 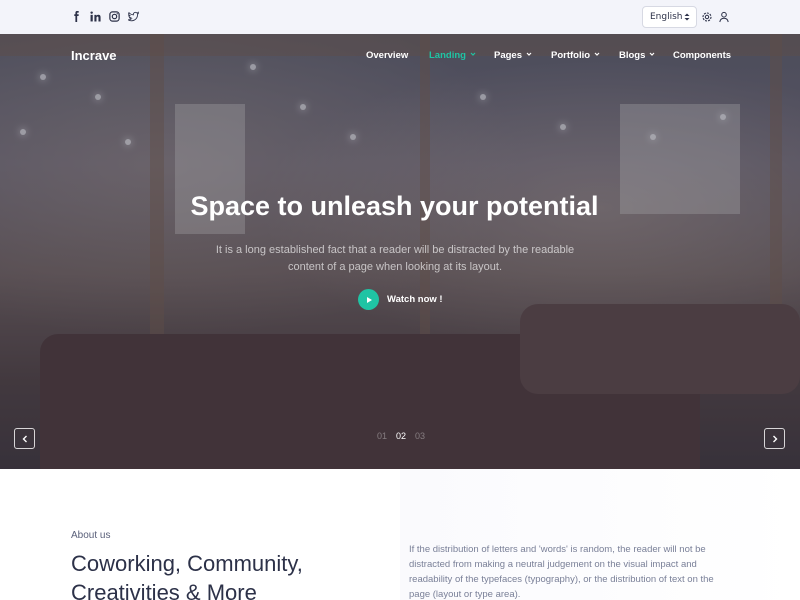 I want to click on play-button, so click(x=368, y=299).